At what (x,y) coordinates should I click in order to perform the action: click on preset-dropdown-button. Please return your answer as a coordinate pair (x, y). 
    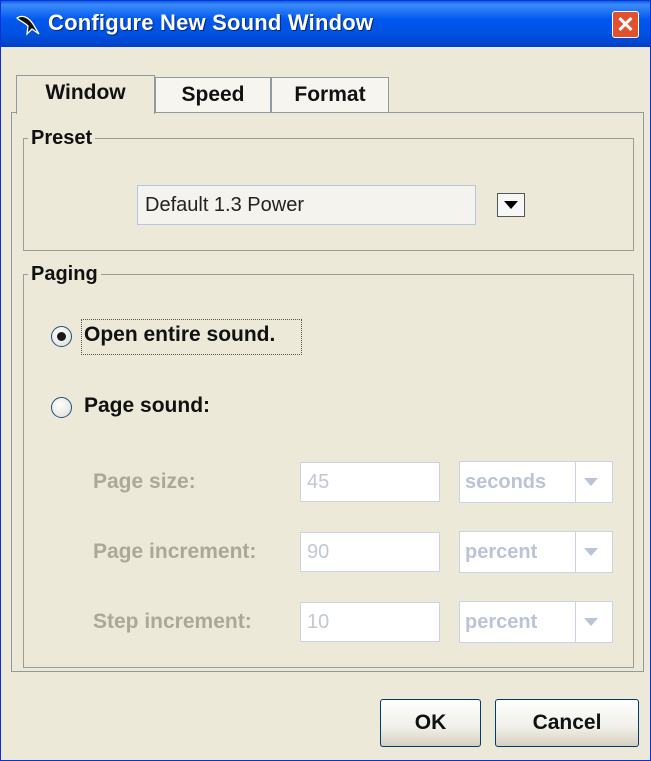
    Looking at the image, I should click on (511, 205).